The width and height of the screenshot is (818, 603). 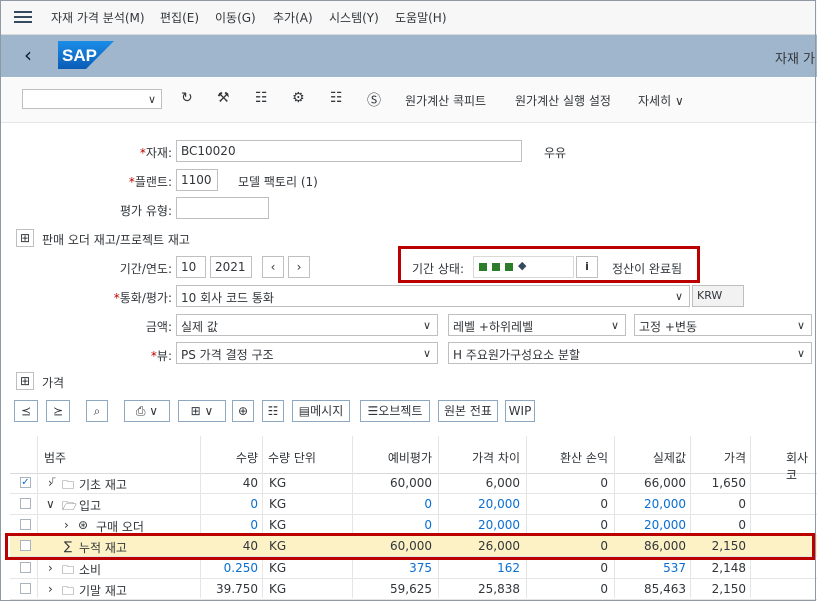 What do you see at coordinates (587, 267) in the screenshot?
I see `info-icon: i` at bounding box center [587, 267].